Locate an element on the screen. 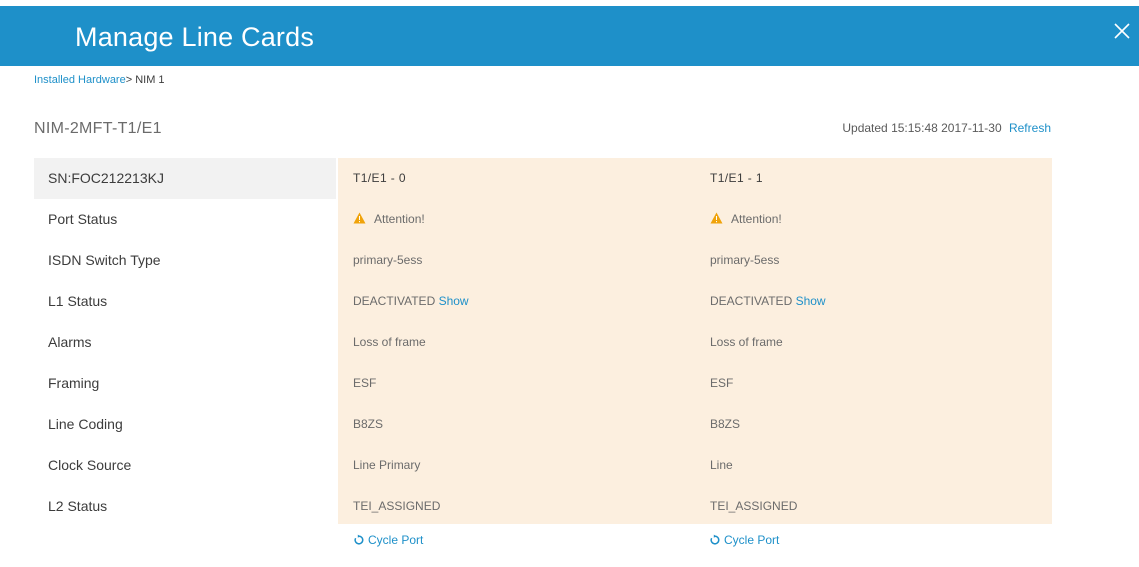 This screenshot has width=1139, height=567. l2-status-label: L2 Status is located at coordinates (78, 506).